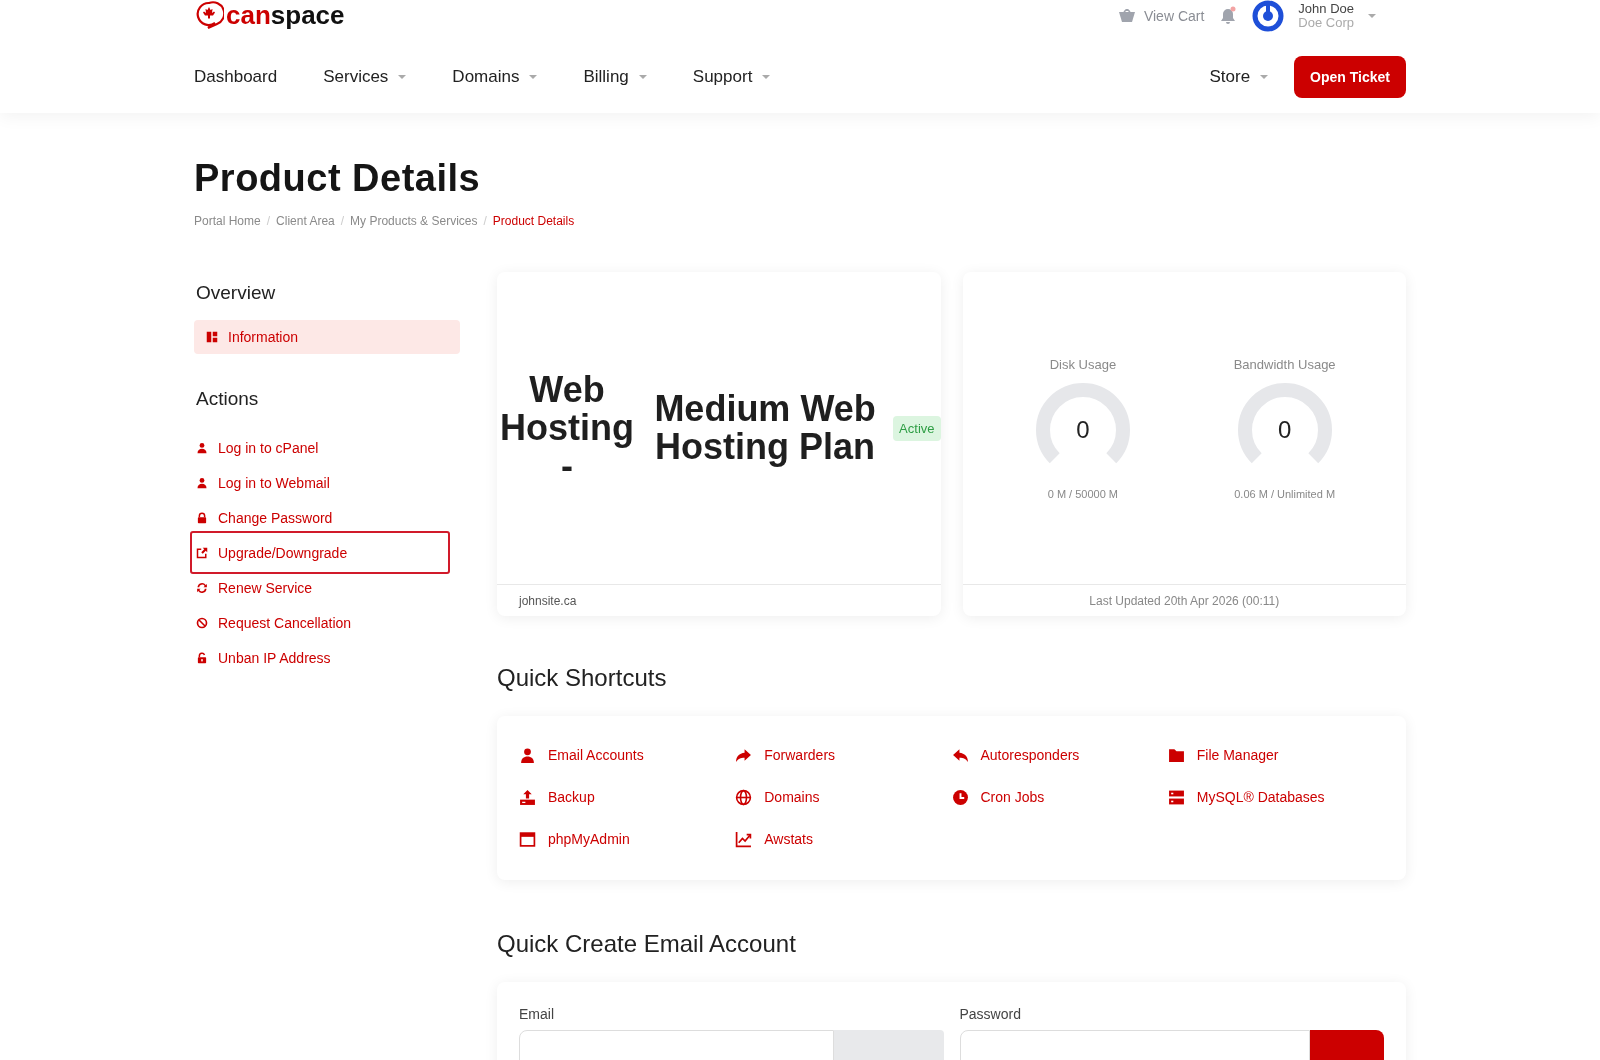 The width and height of the screenshot is (1600, 1060). I want to click on server-icon, so click(1176, 797).